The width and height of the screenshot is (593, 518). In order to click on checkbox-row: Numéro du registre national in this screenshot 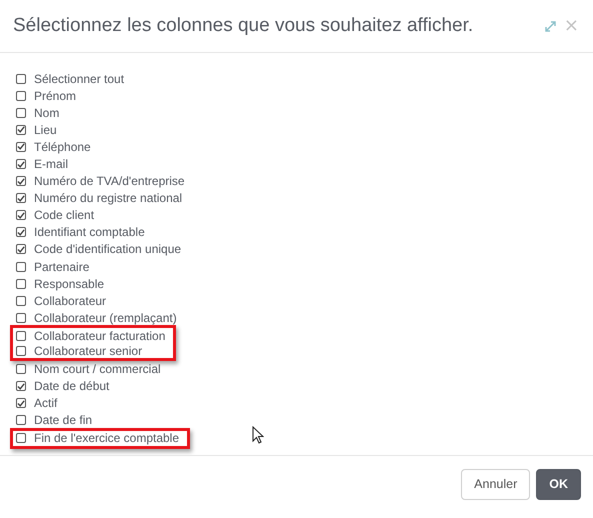, I will do `click(99, 198)`.